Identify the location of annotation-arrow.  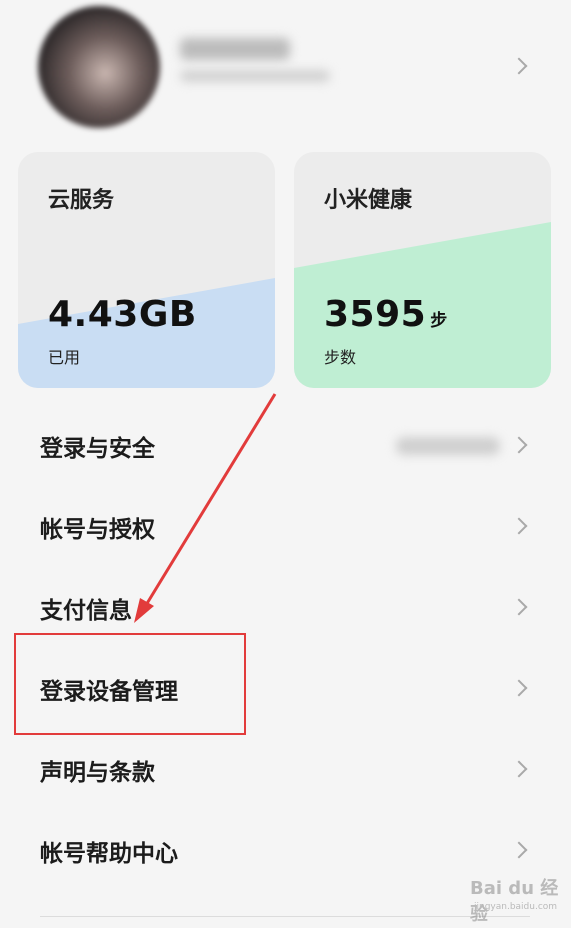
(205, 508).